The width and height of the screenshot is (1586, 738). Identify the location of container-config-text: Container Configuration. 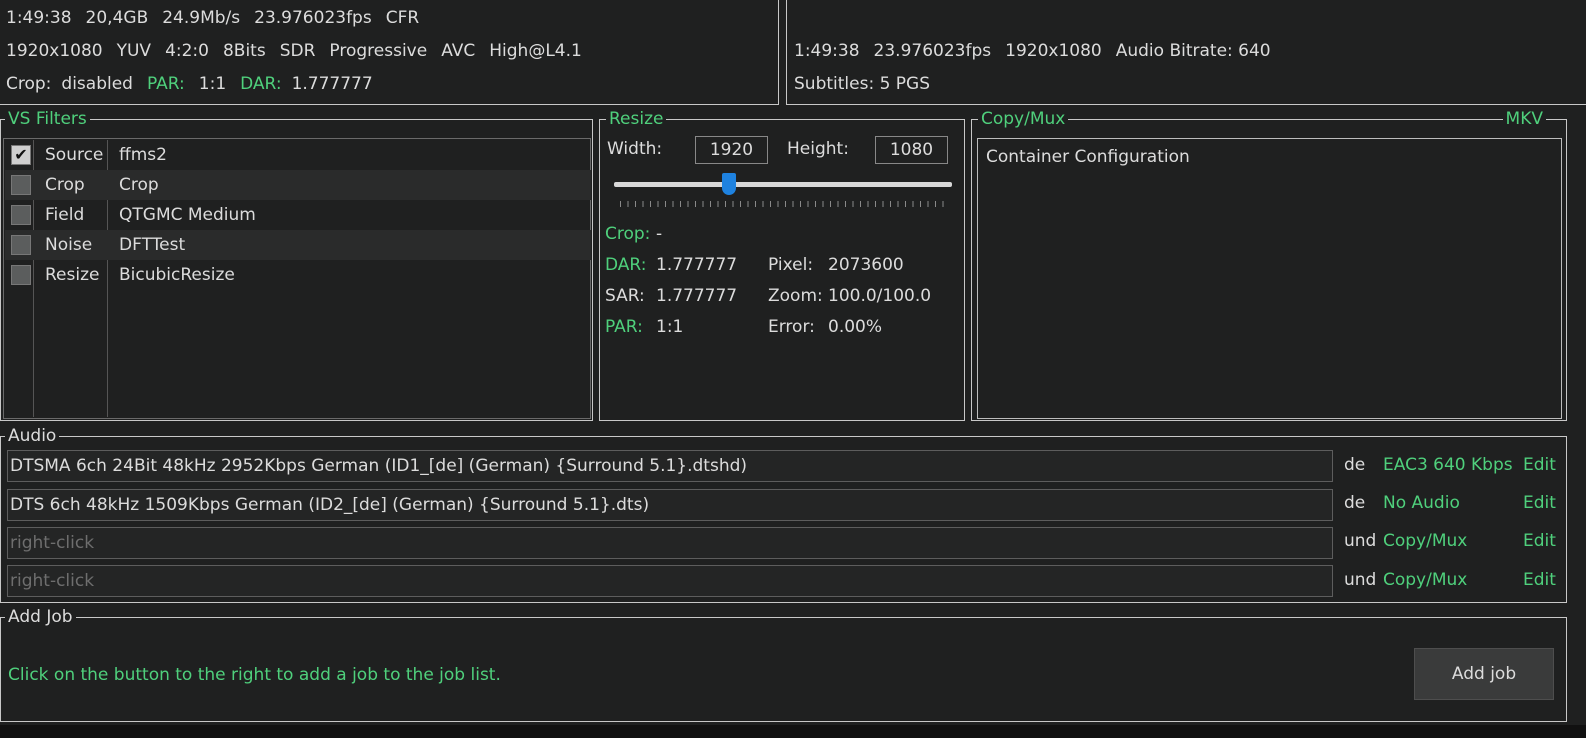
(1088, 157).